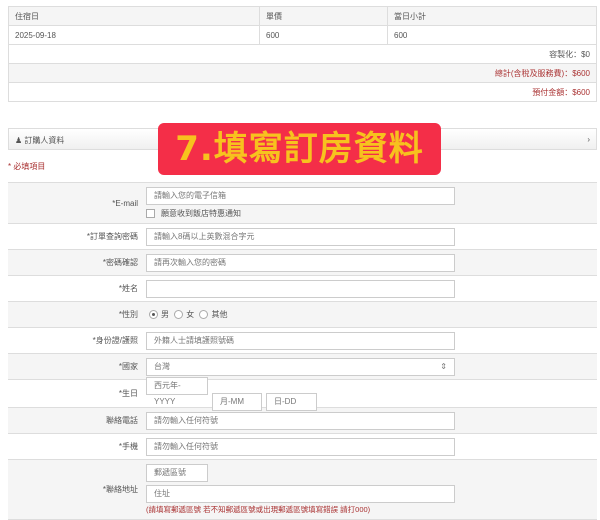  What do you see at coordinates (128, 314) in the screenshot?
I see `label: *性別` at bounding box center [128, 314].